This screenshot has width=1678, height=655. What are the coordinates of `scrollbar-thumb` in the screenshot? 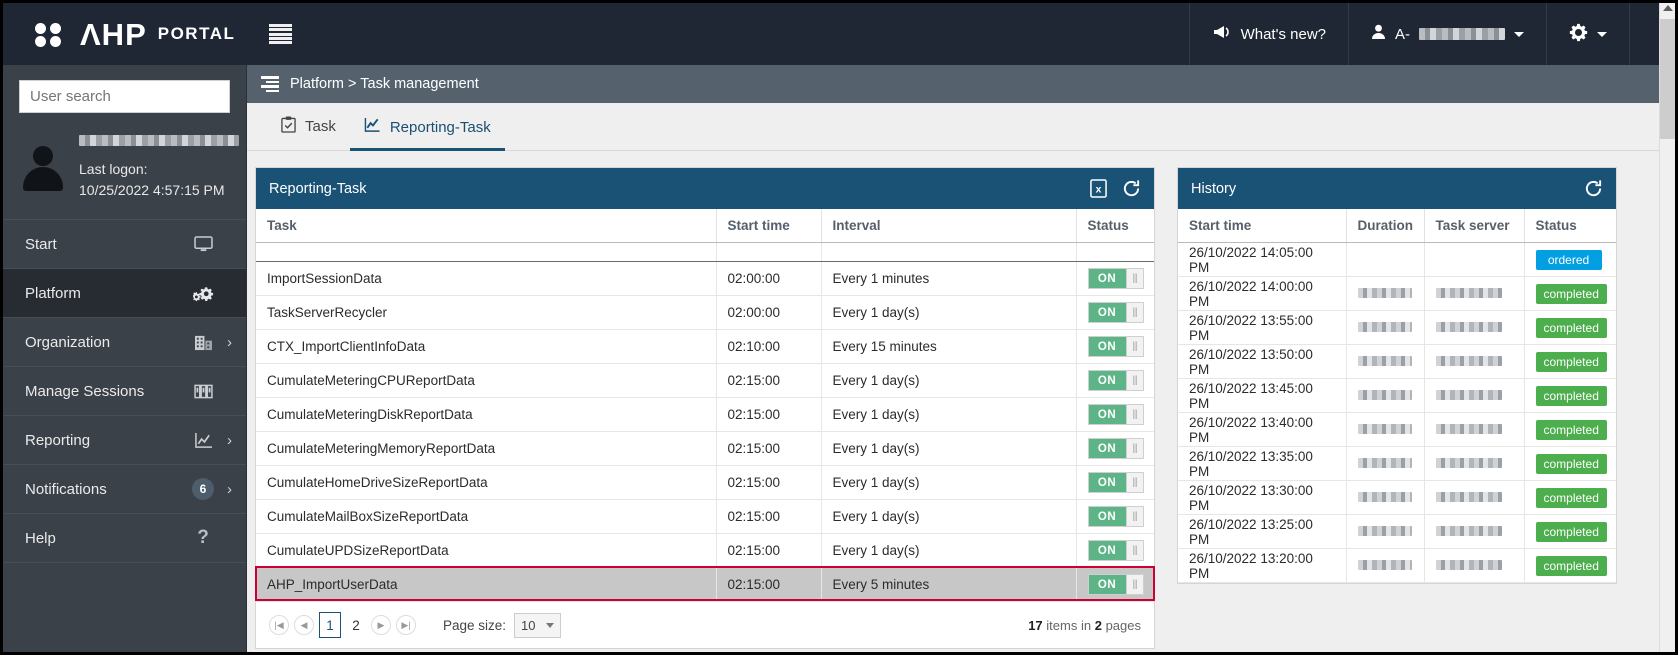 It's located at (1667, 79).